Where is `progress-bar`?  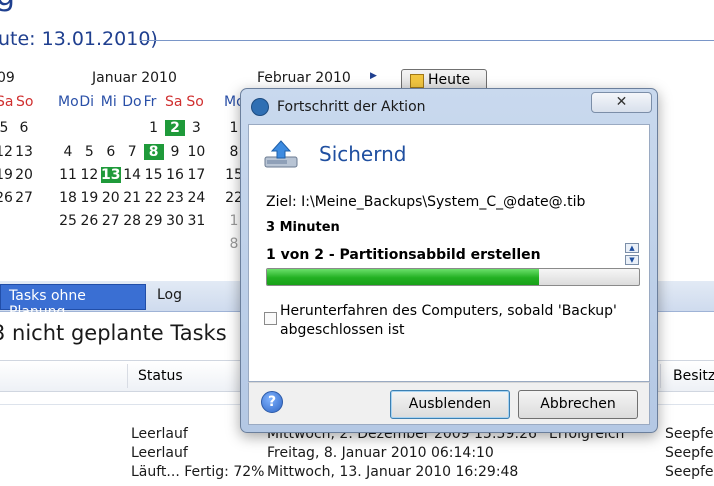
progress-bar is located at coordinates (453, 277).